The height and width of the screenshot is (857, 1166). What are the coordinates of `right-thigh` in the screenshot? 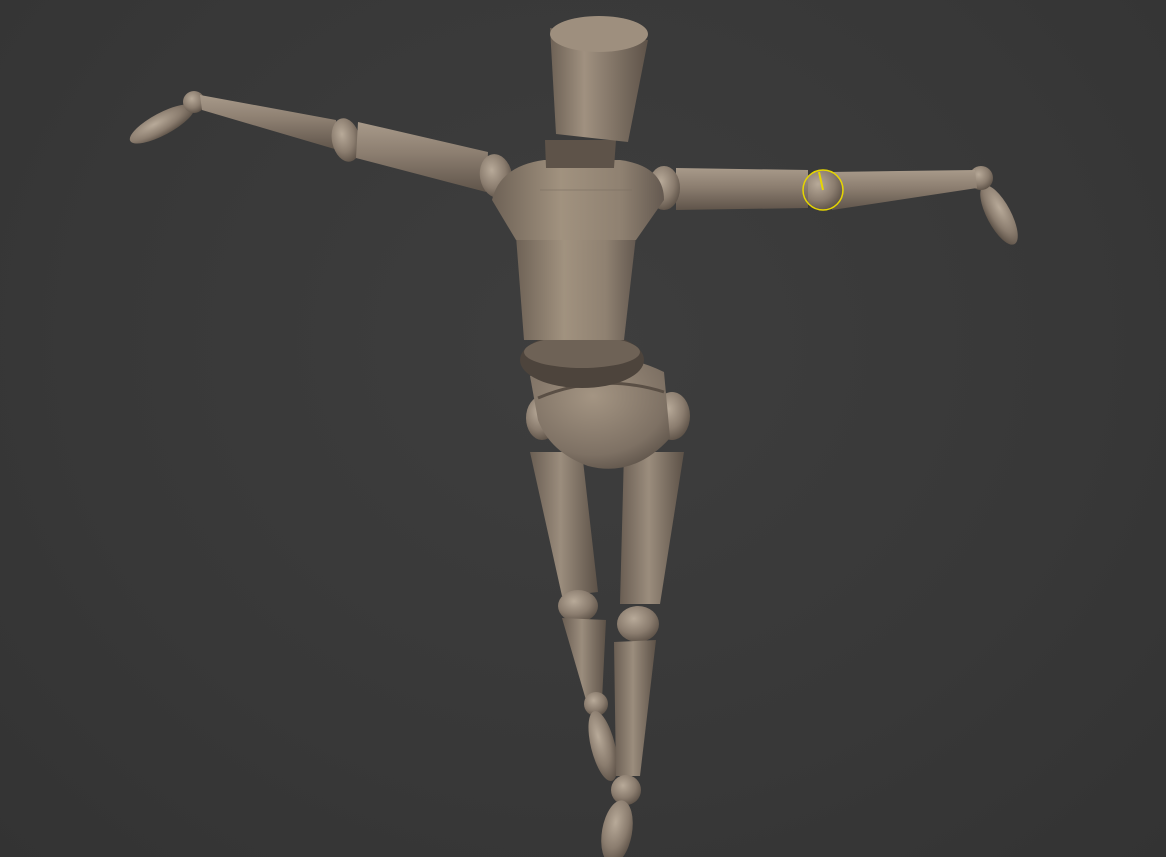 It's located at (652, 528).